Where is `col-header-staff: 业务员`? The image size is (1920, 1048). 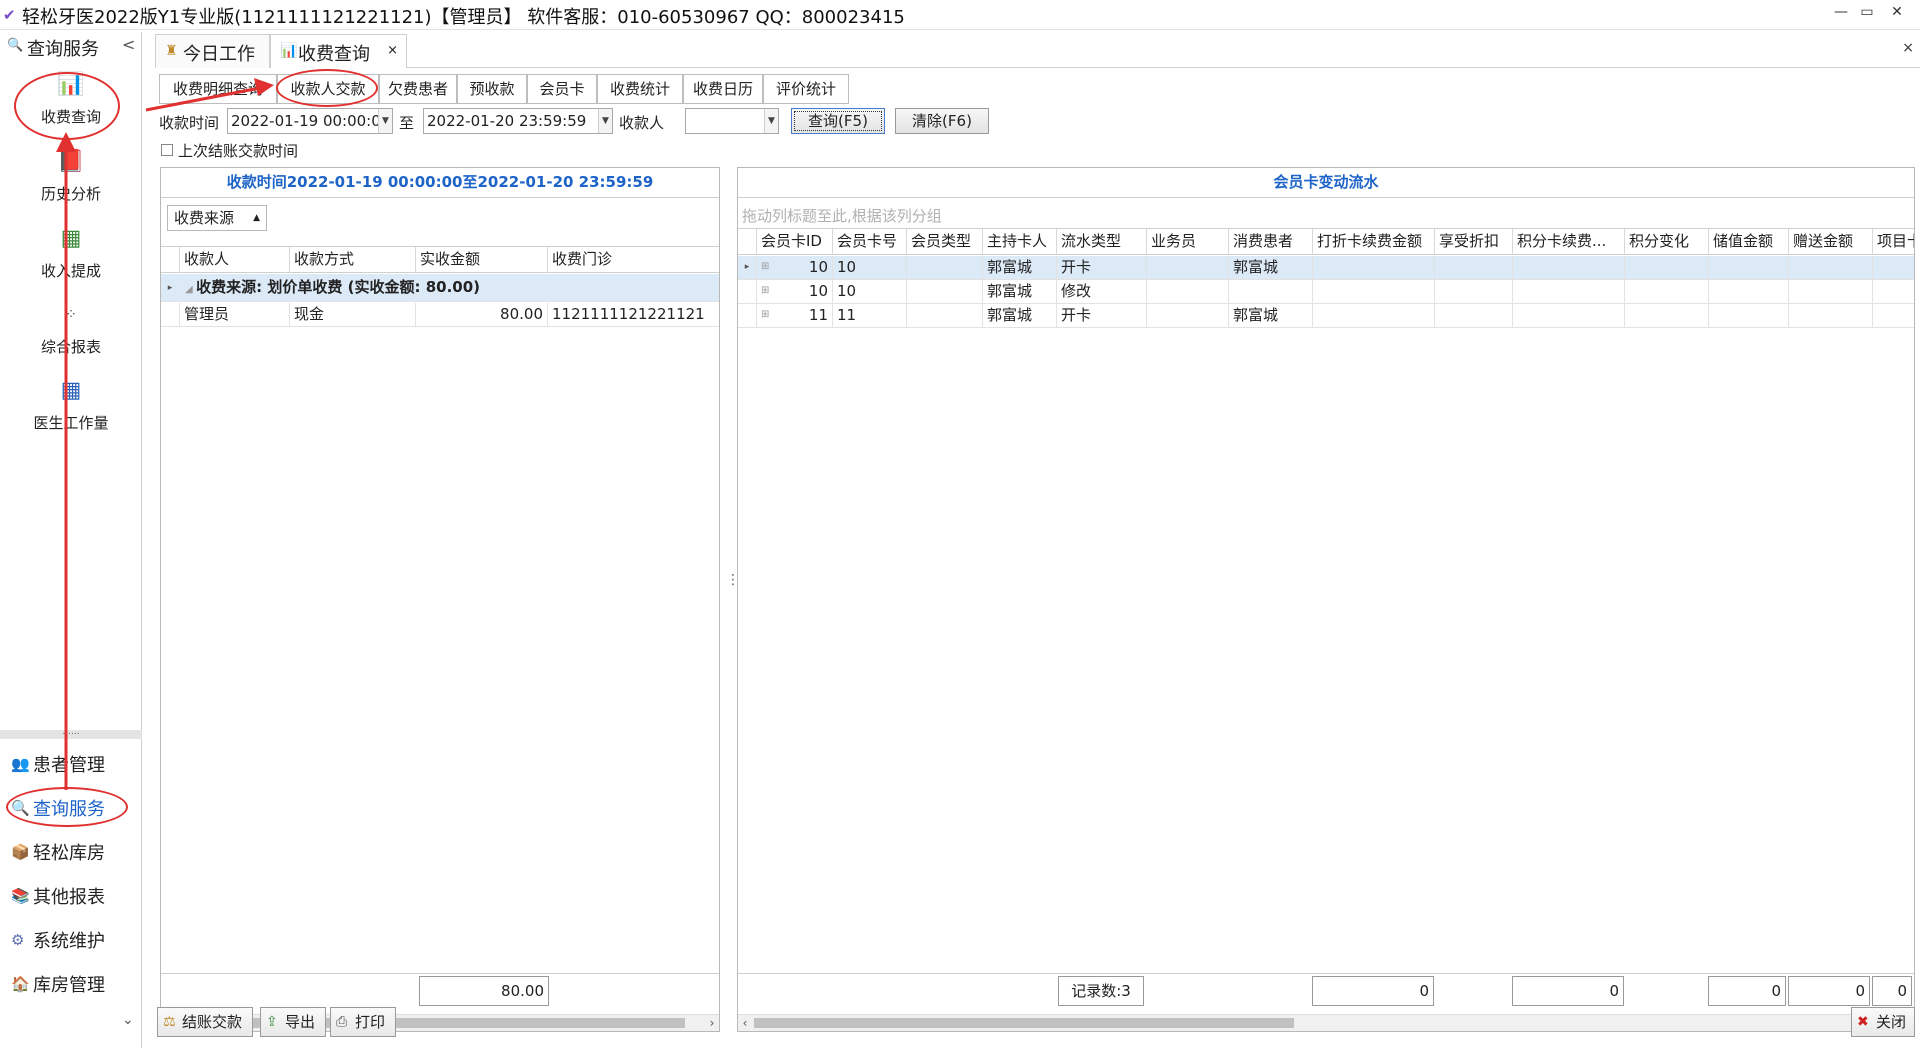 col-header-staff: 业务员 is located at coordinates (1187, 242).